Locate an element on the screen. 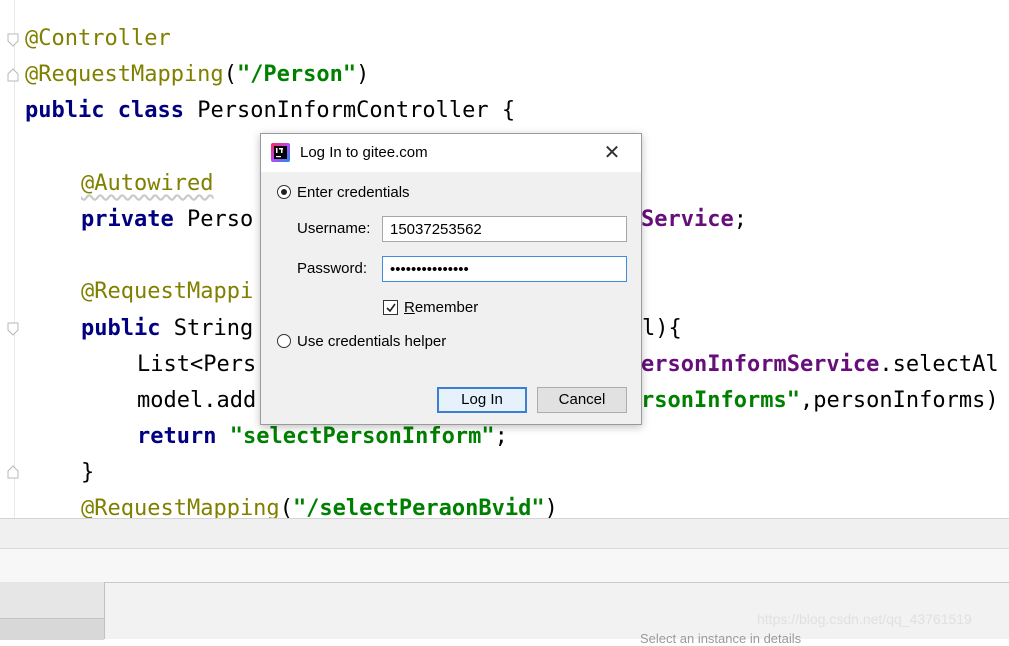 The image size is (1009, 646). tool-window-sidebar-footer is located at coordinates (52, 629).